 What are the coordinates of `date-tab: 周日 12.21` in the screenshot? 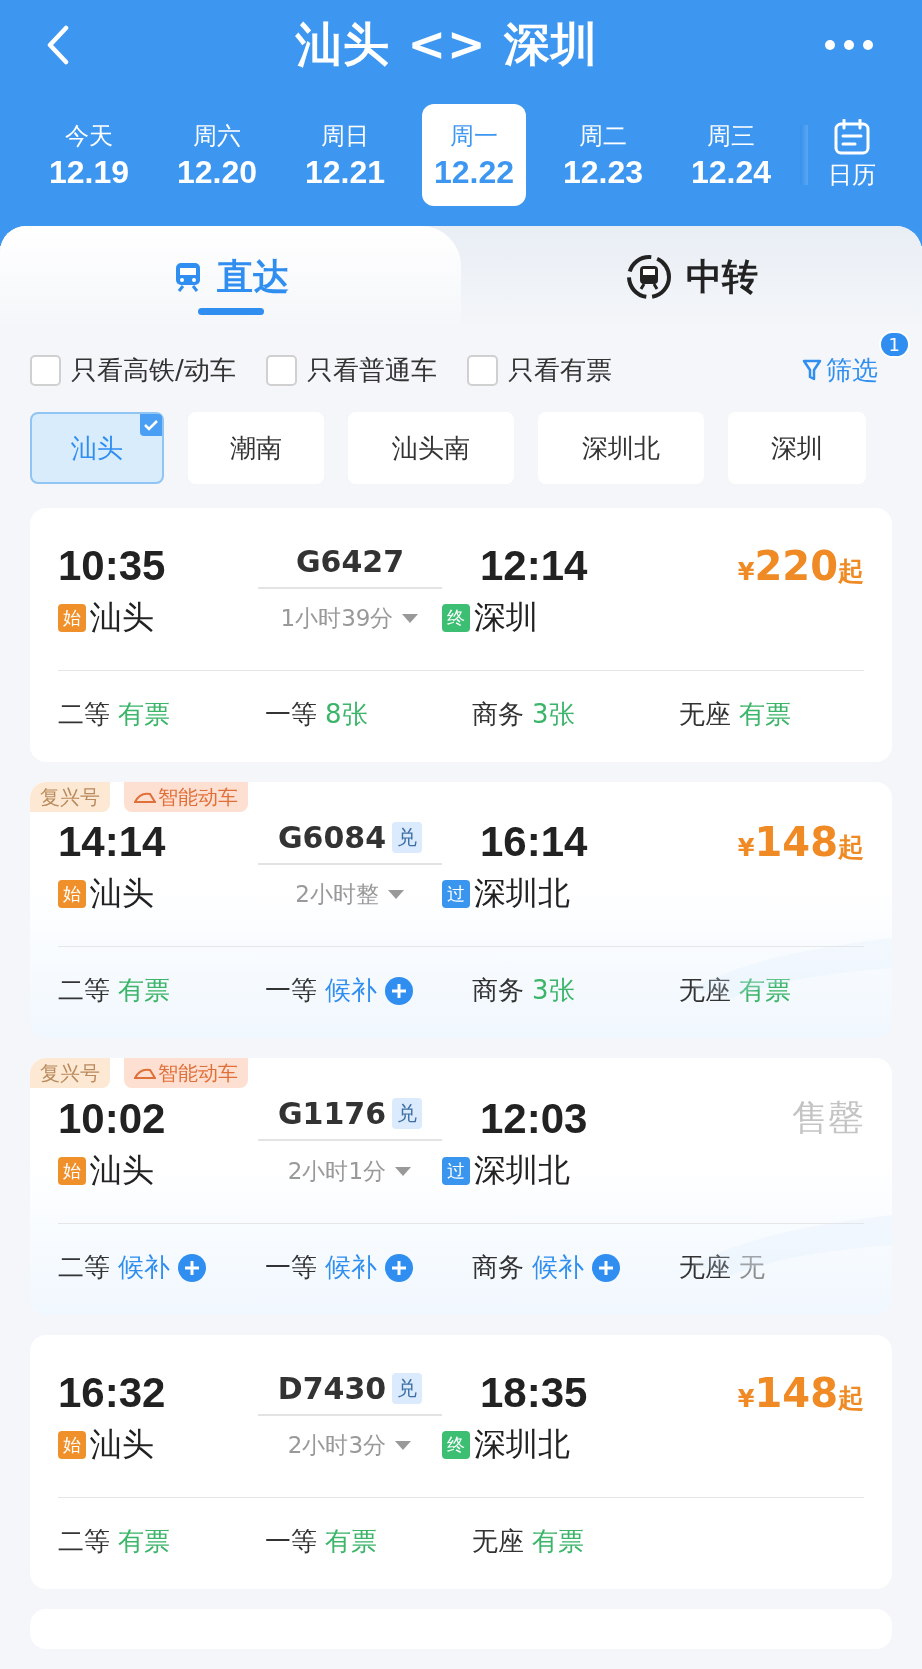 It's located at (345, 155).